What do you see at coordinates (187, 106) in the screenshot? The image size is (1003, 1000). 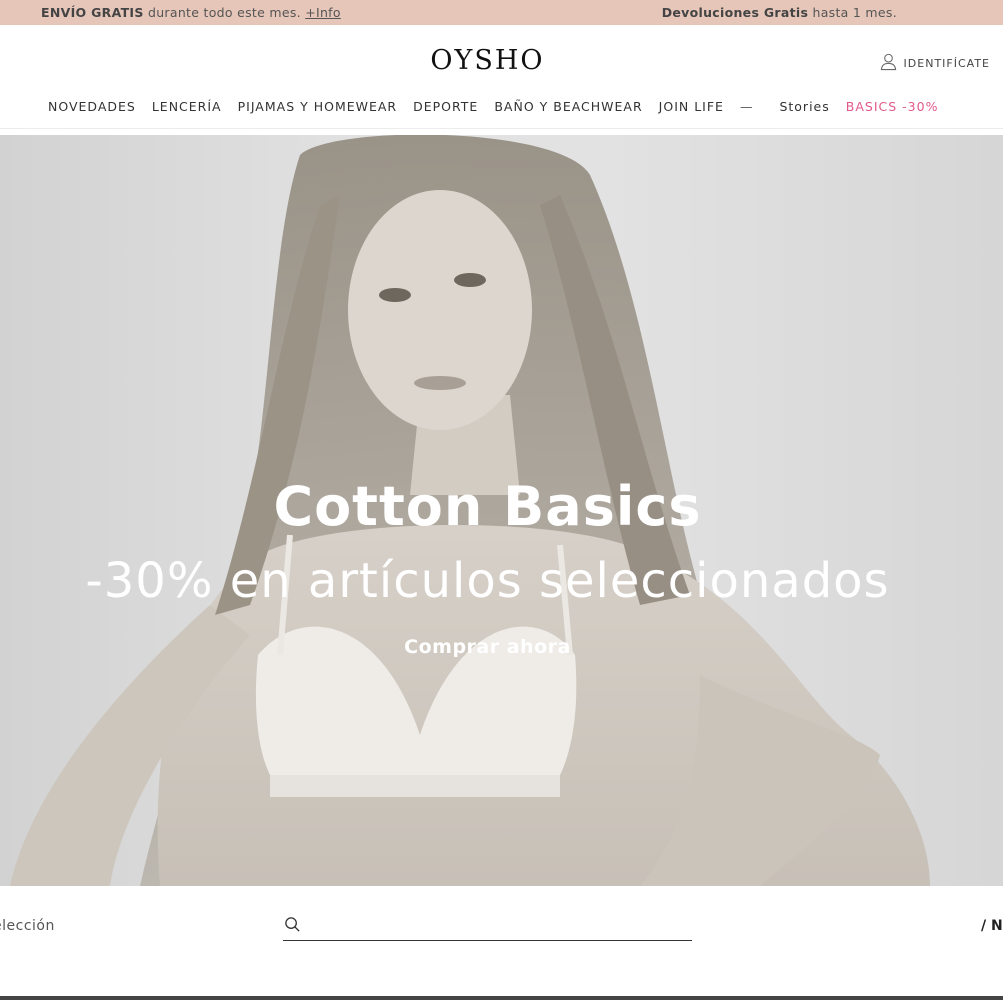 I see `nav-item-lenceria: LENCERÍA` at bounding box center [187, 106].